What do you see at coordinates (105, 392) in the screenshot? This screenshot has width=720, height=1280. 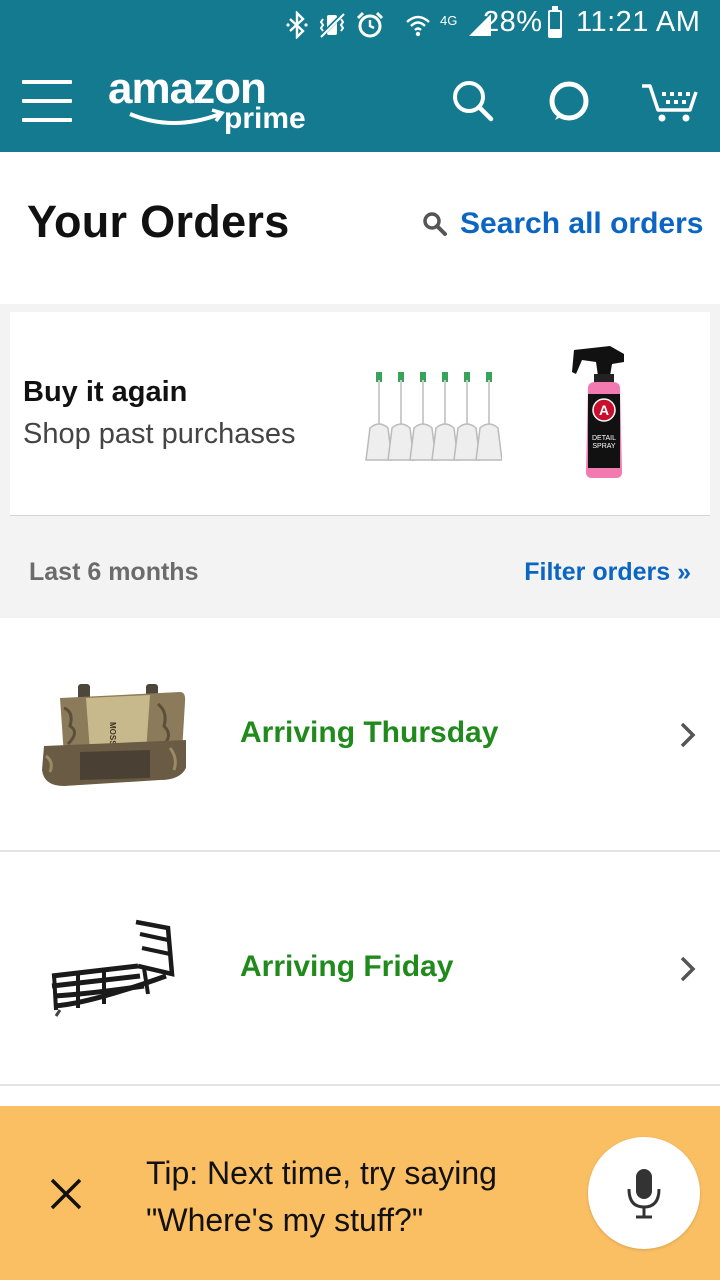 I see `buy-again-title: Buy it again` at bounding box center [105, 392].